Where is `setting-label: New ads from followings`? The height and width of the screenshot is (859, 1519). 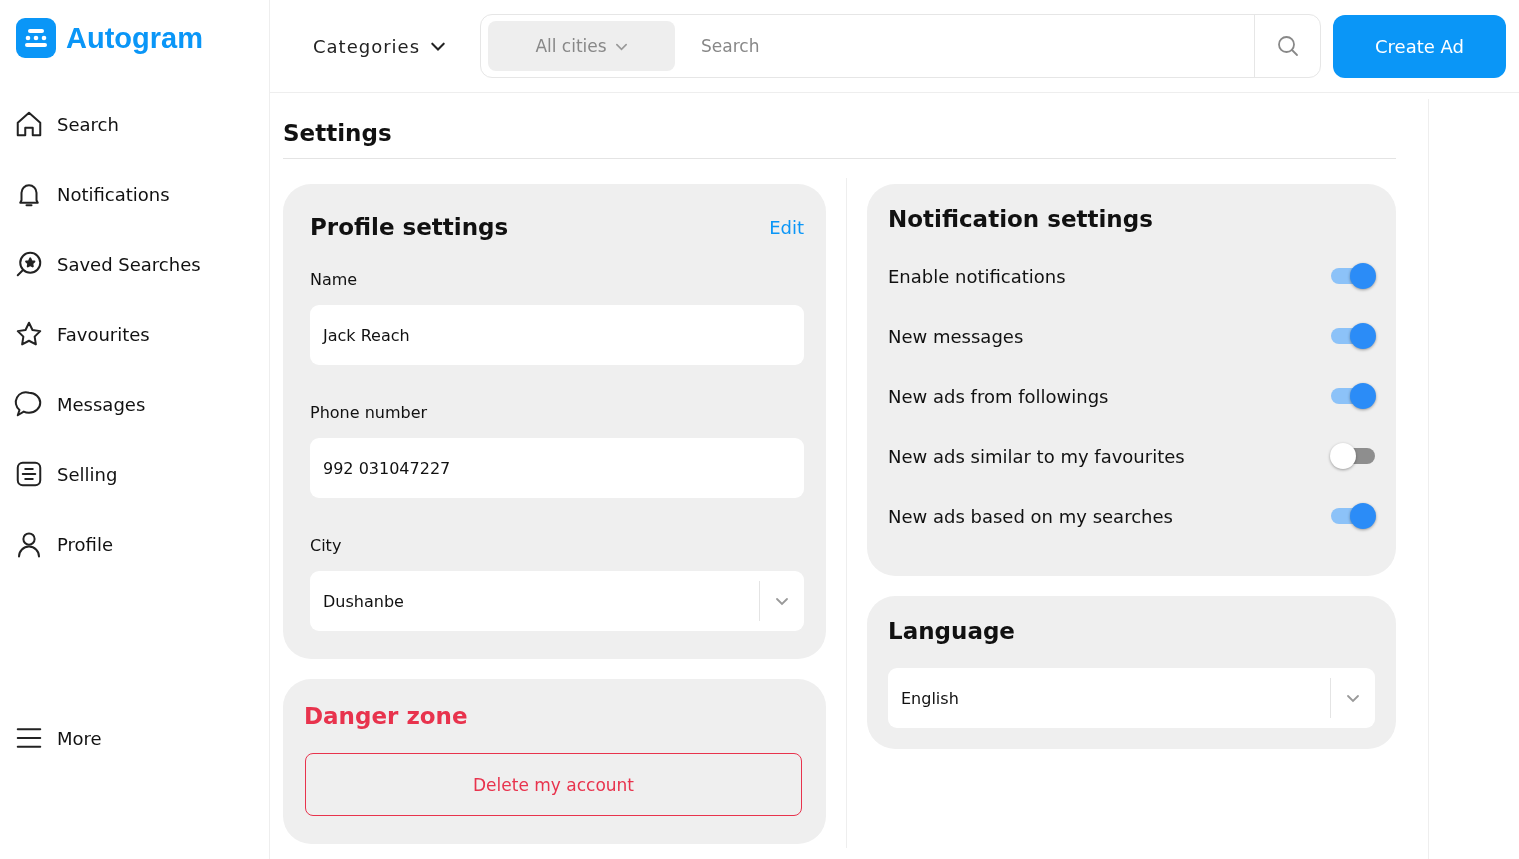 setting-label: New ads from followings is located at coordinates (998, 396).